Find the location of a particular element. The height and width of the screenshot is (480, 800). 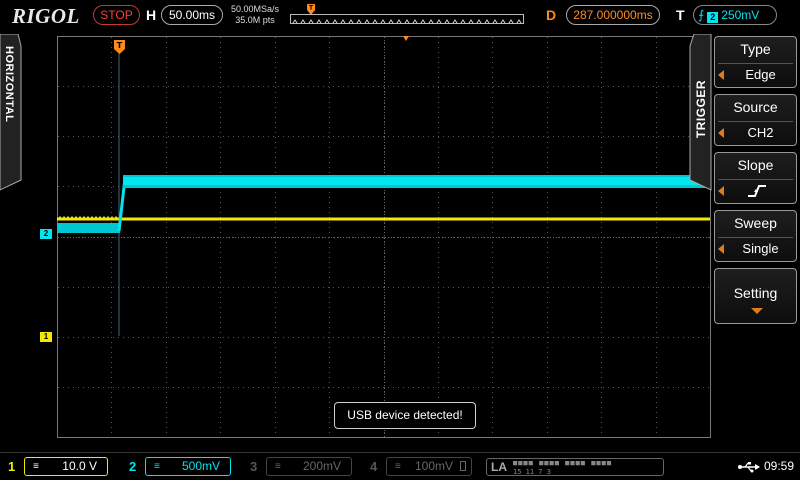

delay-value: 287.000000ms is located at coordinates (613, 15).